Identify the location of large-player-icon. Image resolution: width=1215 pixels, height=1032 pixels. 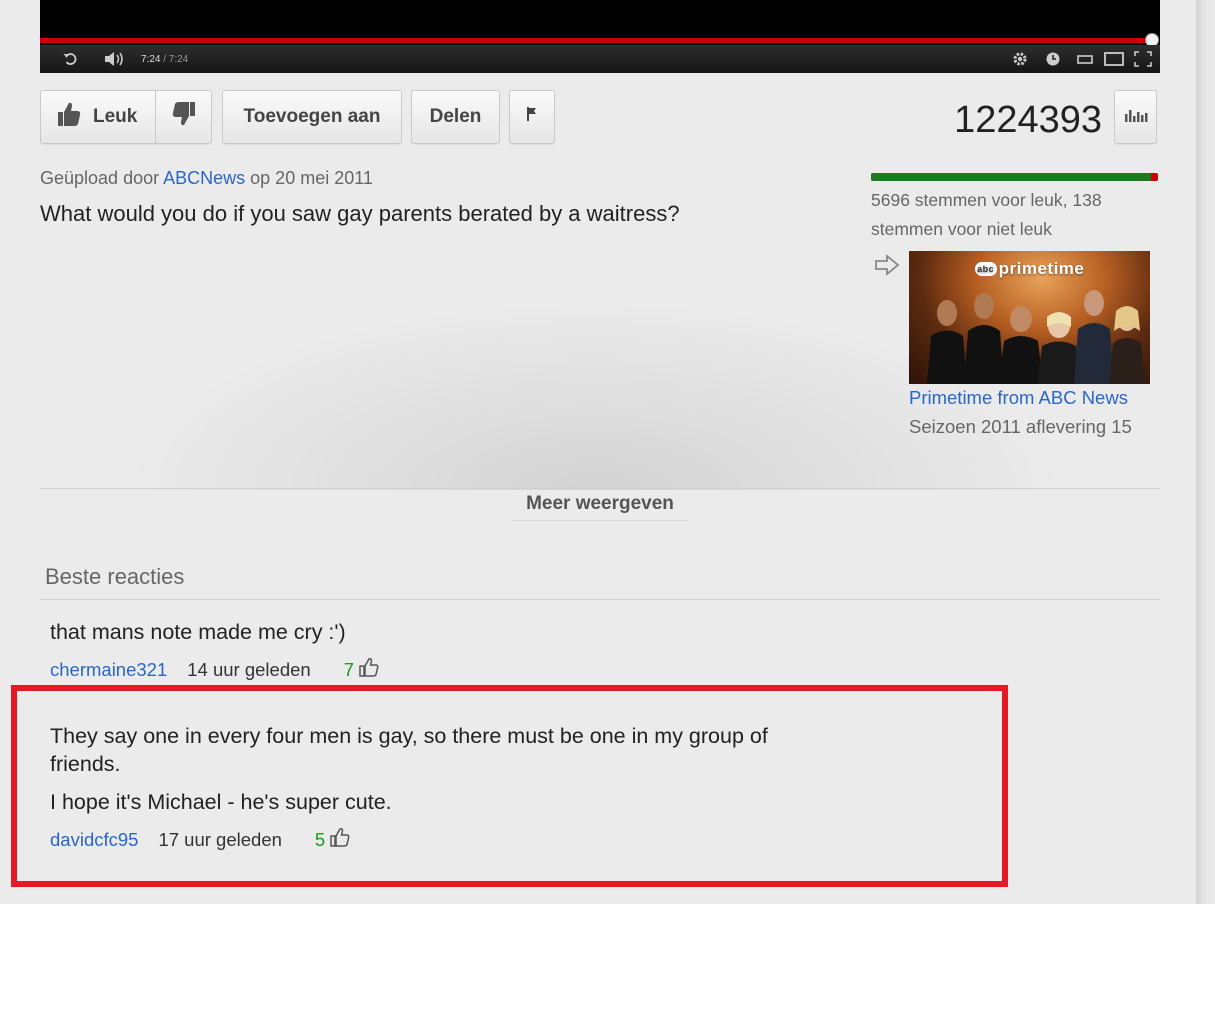
(1114, 59).